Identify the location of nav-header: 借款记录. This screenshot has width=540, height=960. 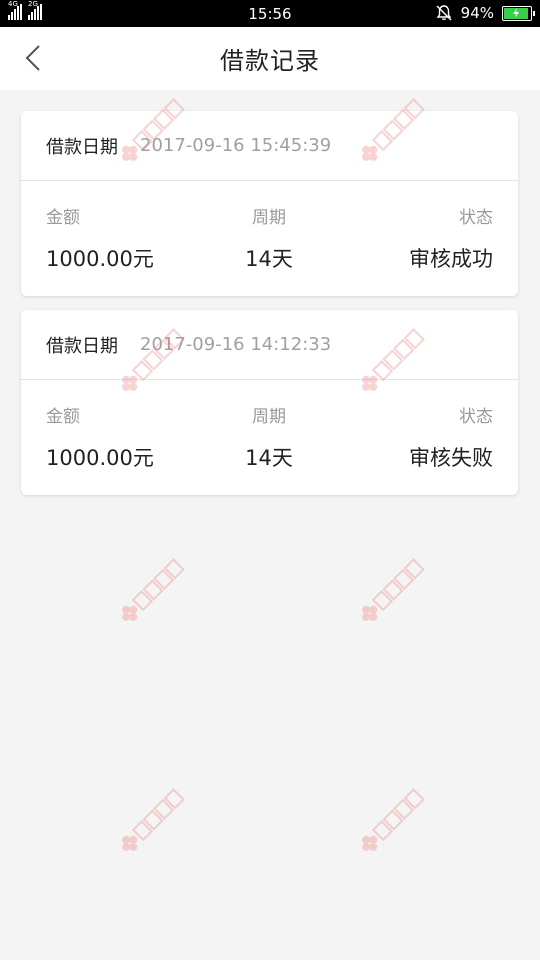
(270, 58).